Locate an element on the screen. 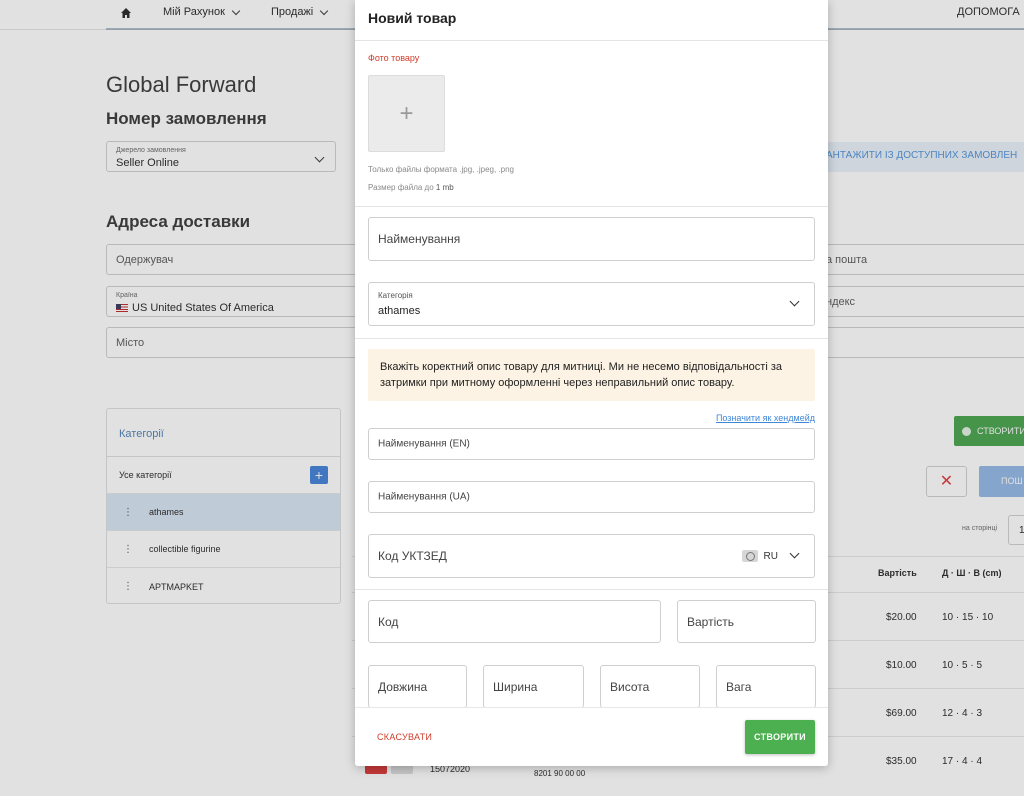 The width and height of the screenshot is (1024, 796). create-button: СТВОРИТИ is located at coordinates (780, 737).